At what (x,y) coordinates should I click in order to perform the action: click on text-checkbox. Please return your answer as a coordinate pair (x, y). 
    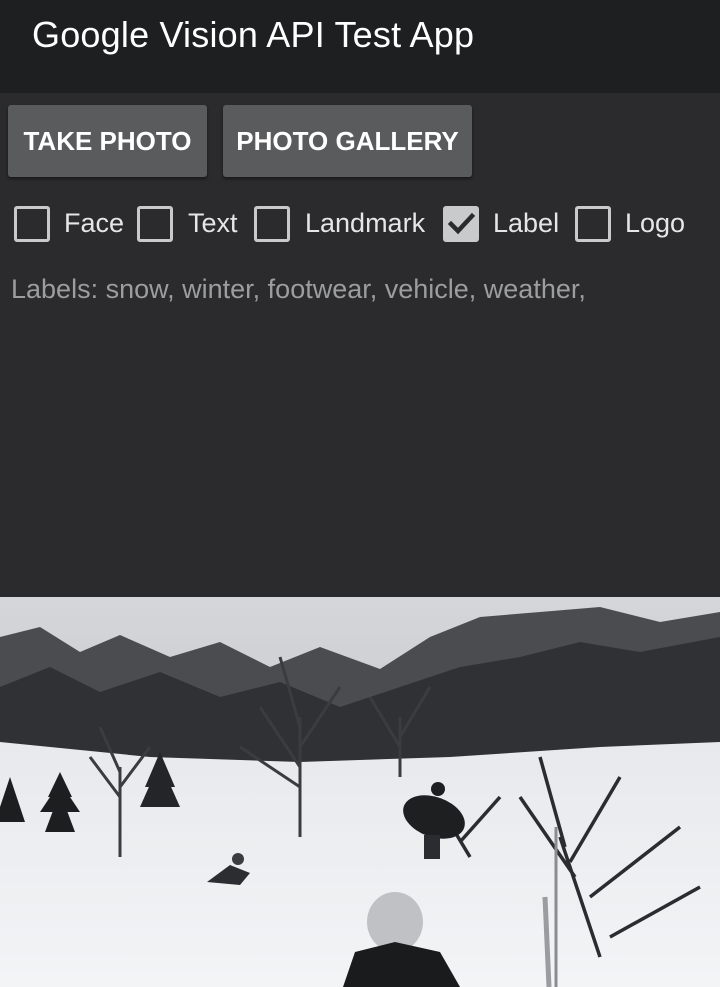
    Looking at the image, I should click on (155, 224).